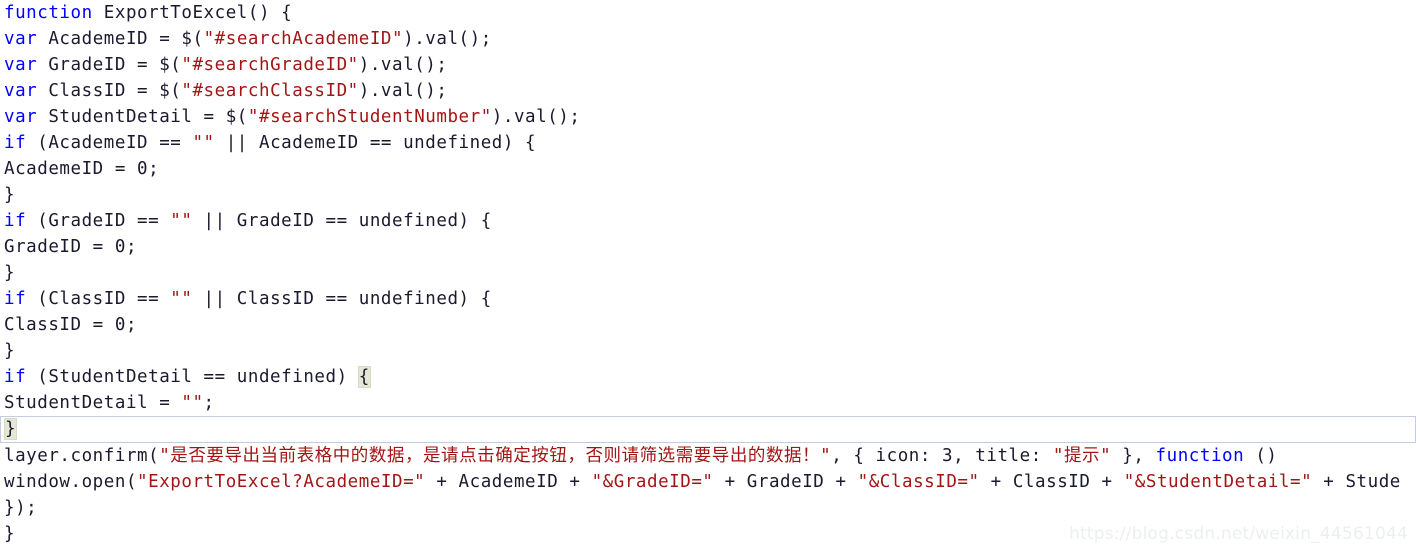 Image resolution: width=1416 pixels, height=550 pixels. I want to click on code-token: (AcademeID ==, so click(109, 143).